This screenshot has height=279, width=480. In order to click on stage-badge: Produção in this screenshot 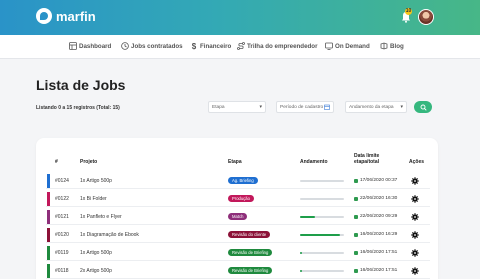, I will do `click(241, 198)`.